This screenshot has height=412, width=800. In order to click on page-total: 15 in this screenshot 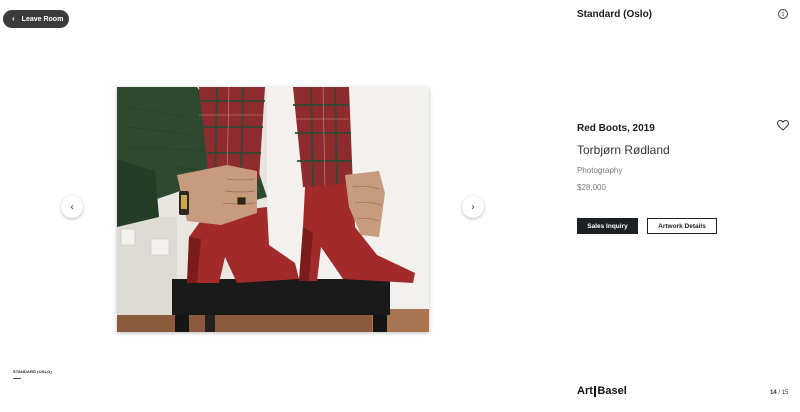, I will do `click(785, 393)`.